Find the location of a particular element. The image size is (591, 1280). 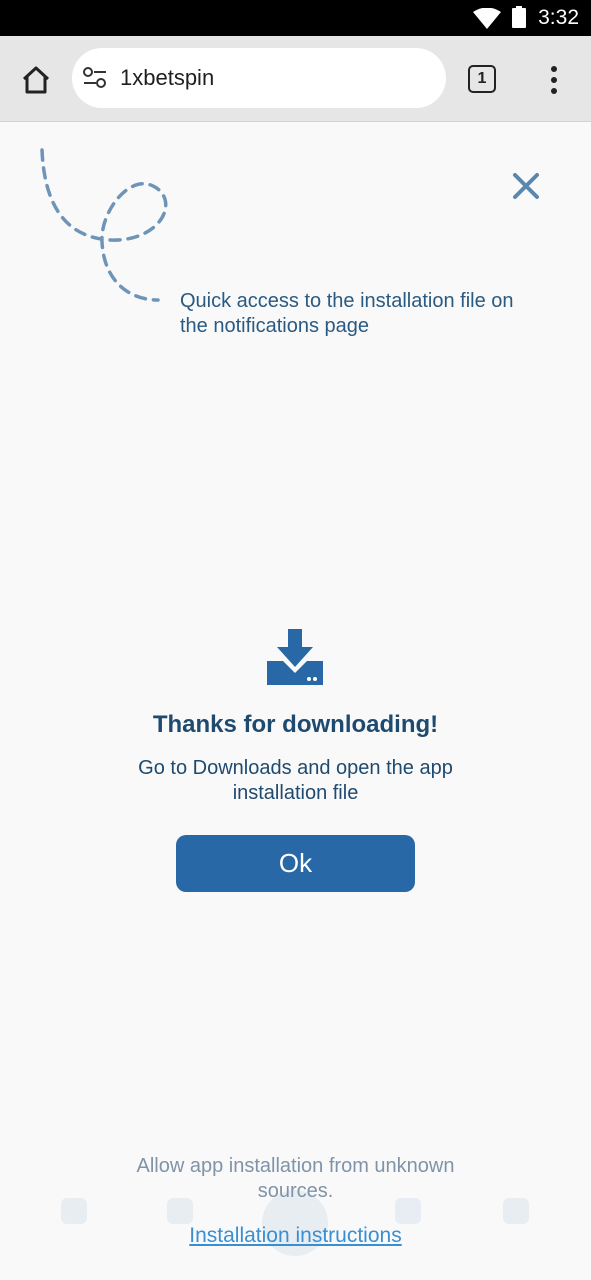

battery-icon is located at coordinates (519, 17).